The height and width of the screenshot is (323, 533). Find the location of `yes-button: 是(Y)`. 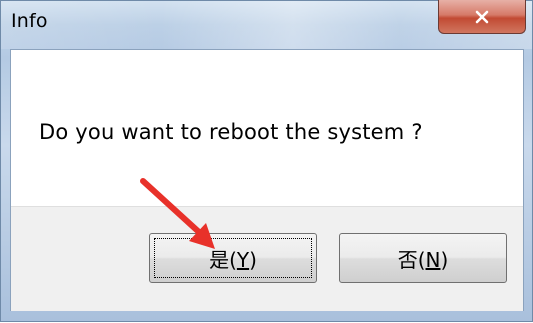

yes-button: 是(Y) is located at coordinates (233, 258).